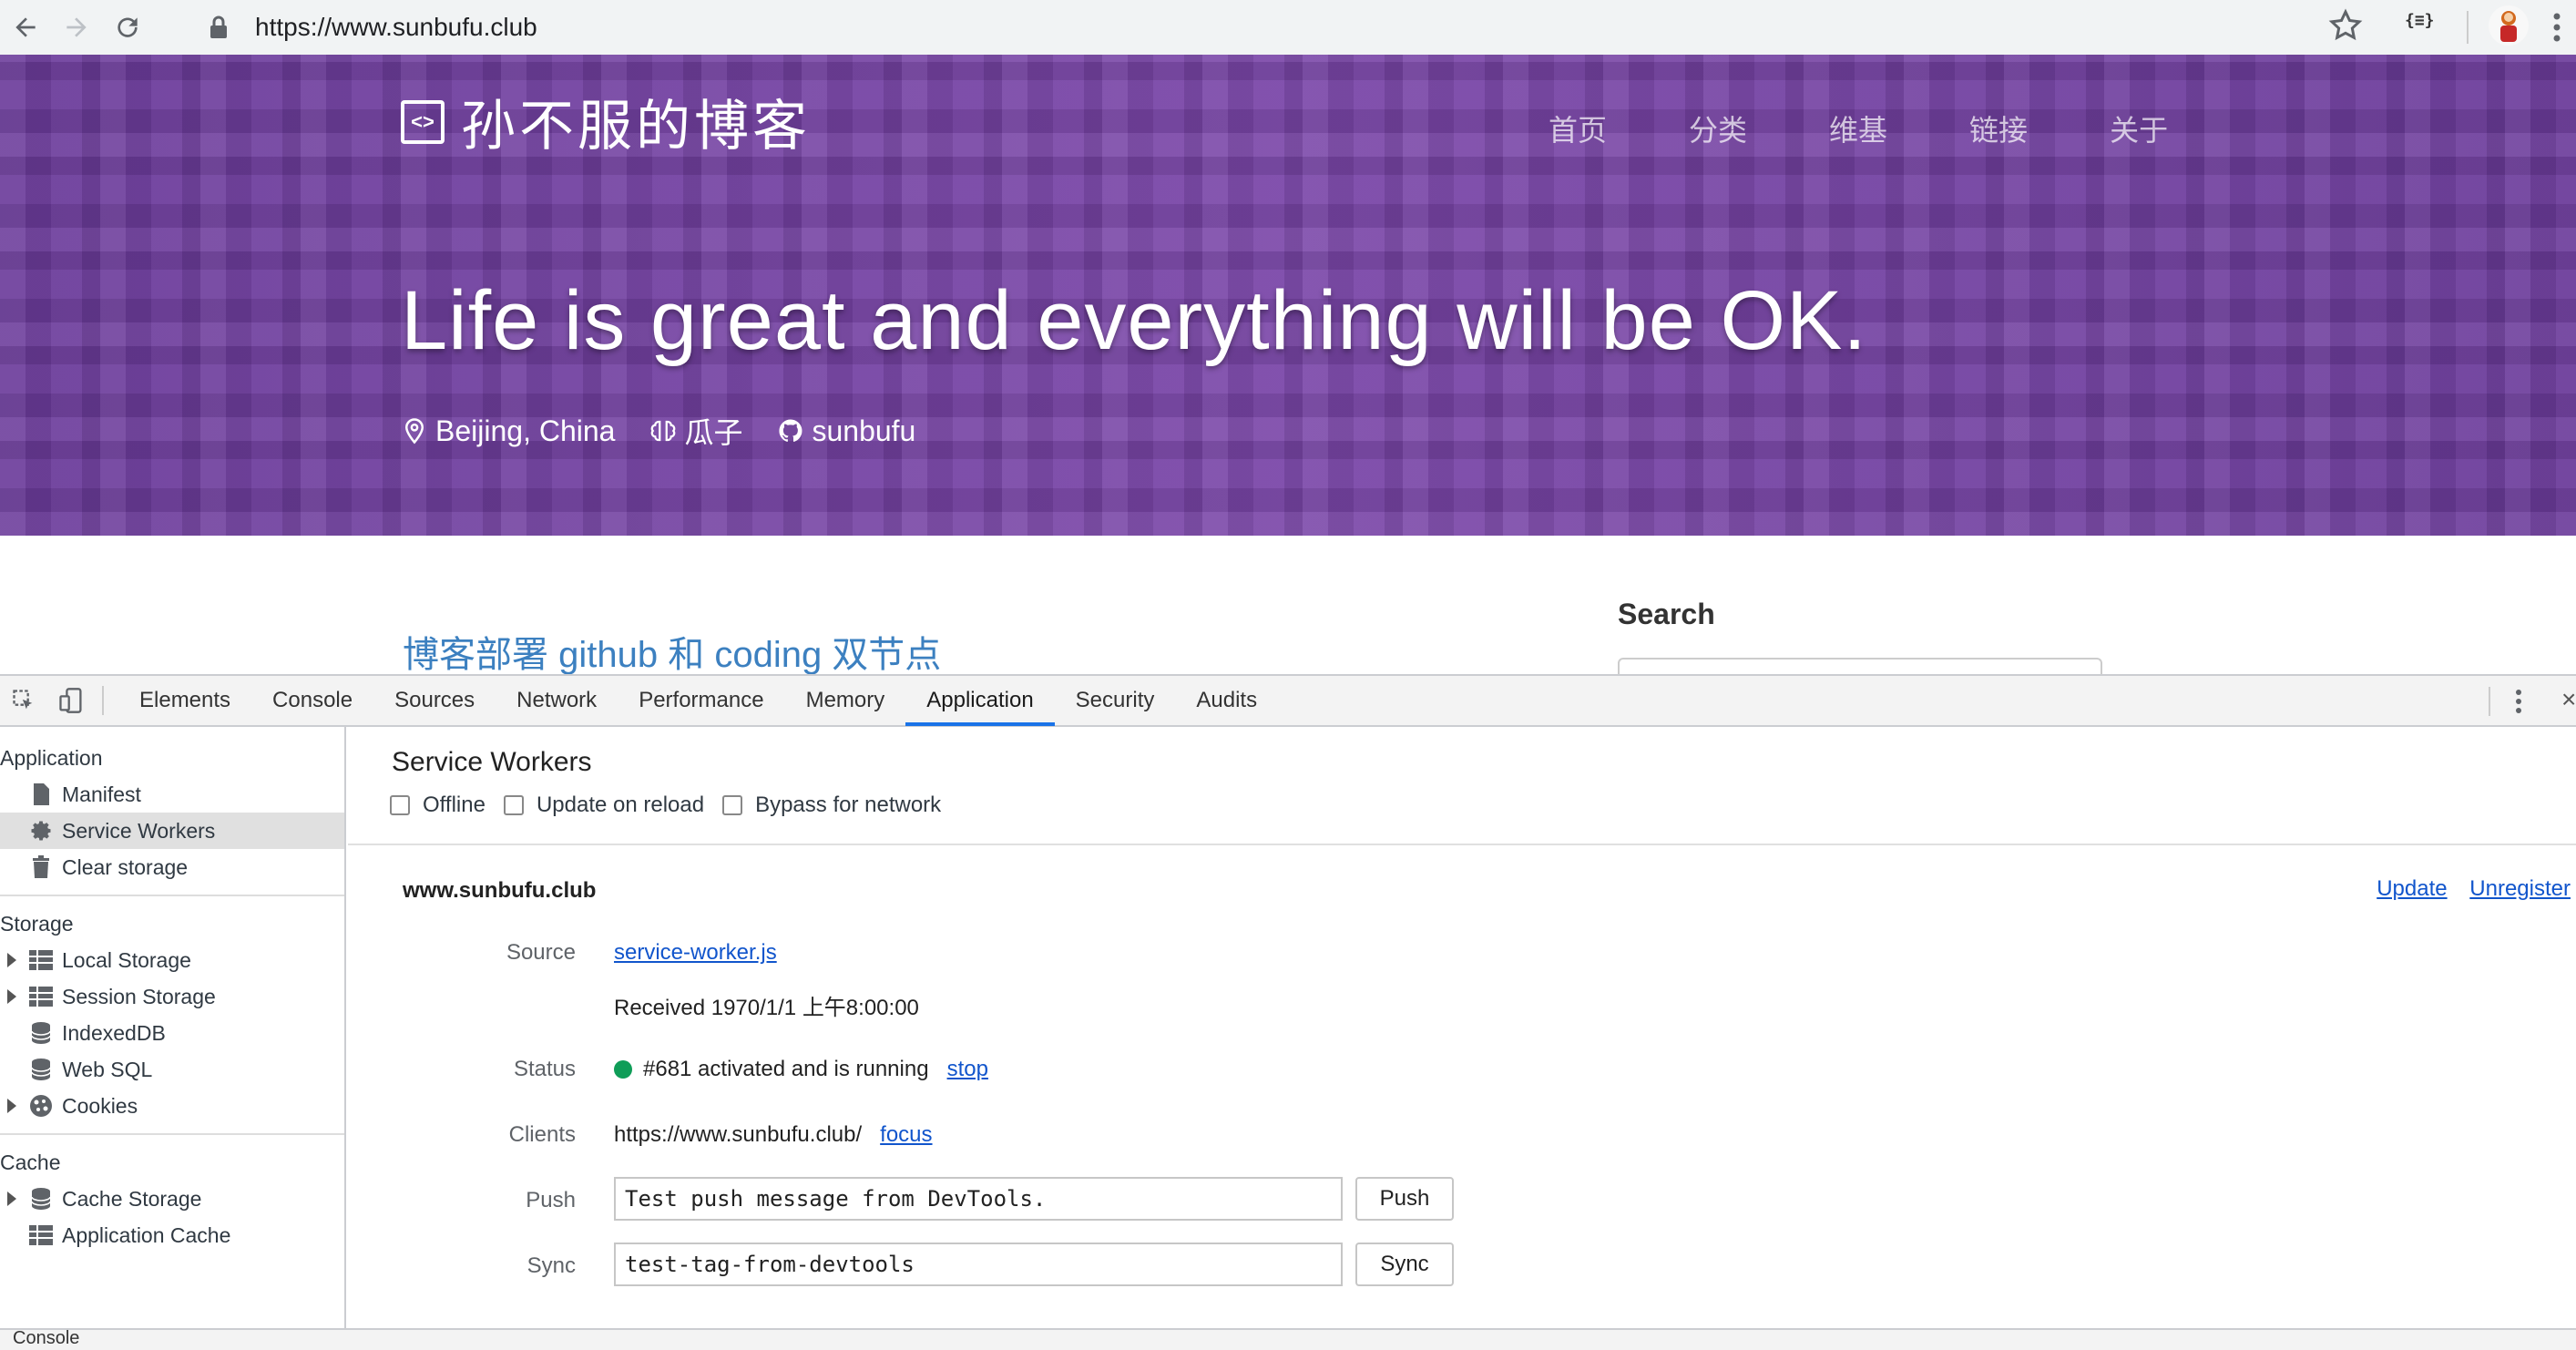 The width and height of the screenshot is (2576, 1350). I want to click on sidebar-item-manifest: Manifest, so click(172, 795).